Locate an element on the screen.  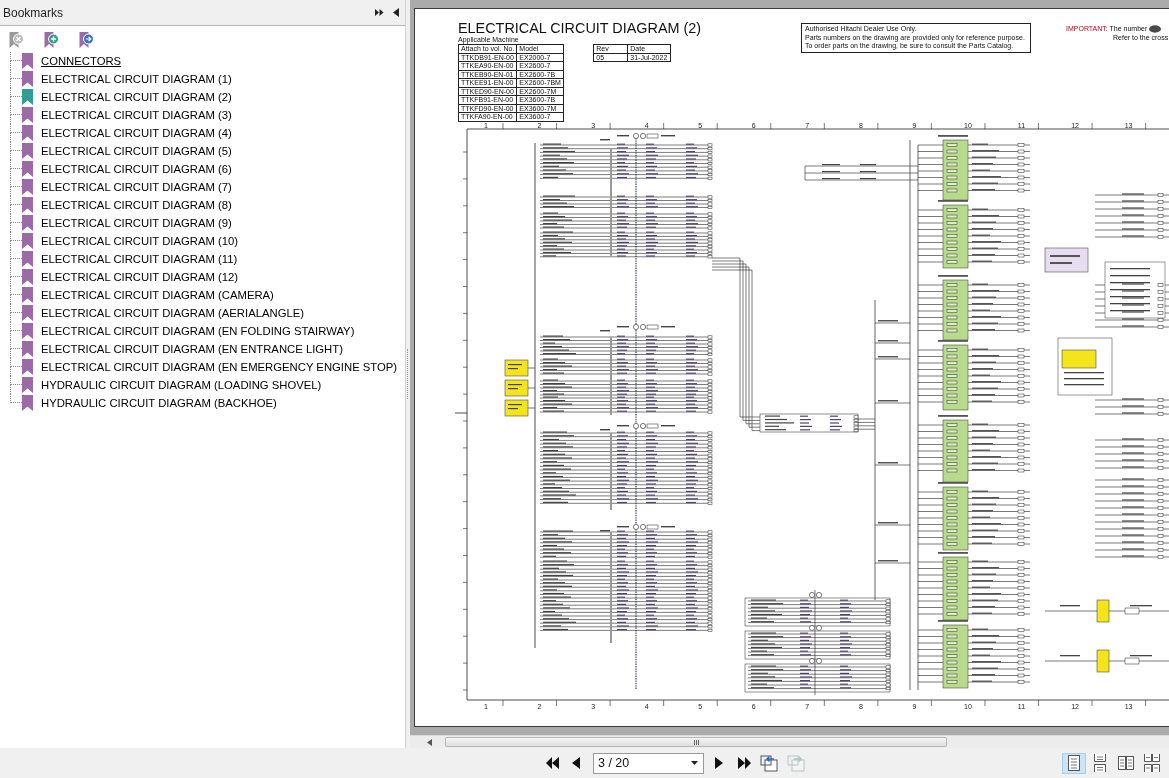
bookmark-item: ELECTRICAL CIRCUIT DIAGRAM (9) is located at coordinates (136, 223).